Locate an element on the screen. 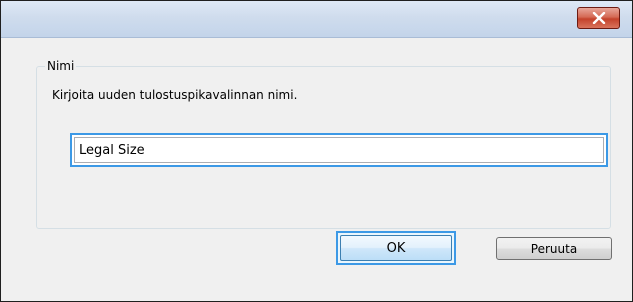 The height and width of the screenshot is (302, 633). name-input-focus-ring is located at coordinates (339, 150).